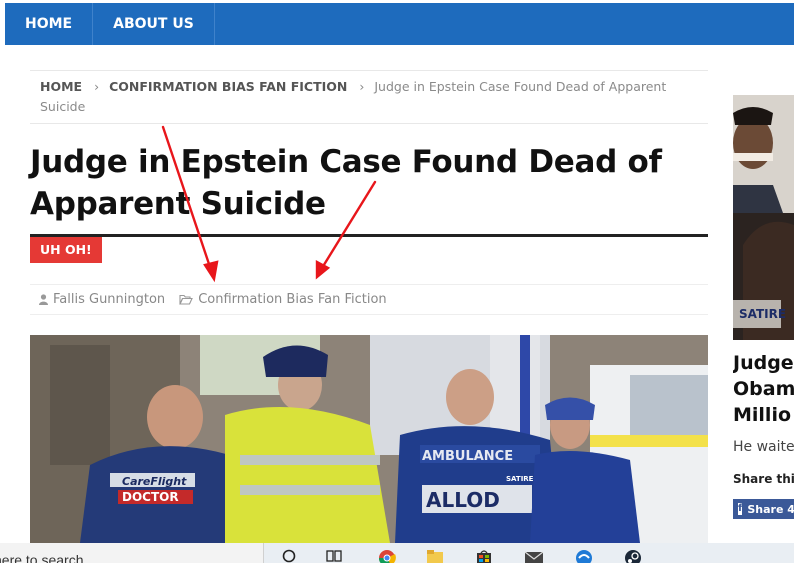 The width and height of the screenshot is (794, 563). What do you see at coordinates (154, 481) in the screenshot?
I see `vest-label-careflight: CareFlight` at bounding box center [154, 481].